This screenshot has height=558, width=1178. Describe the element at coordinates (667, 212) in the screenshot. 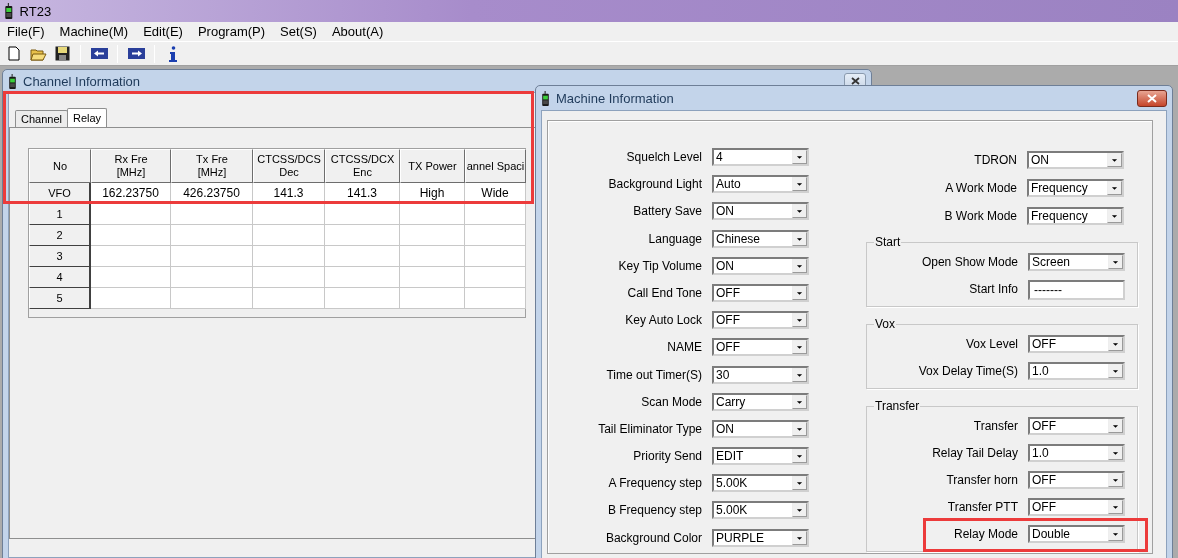

I see `field-label: Battery Save` at that location.